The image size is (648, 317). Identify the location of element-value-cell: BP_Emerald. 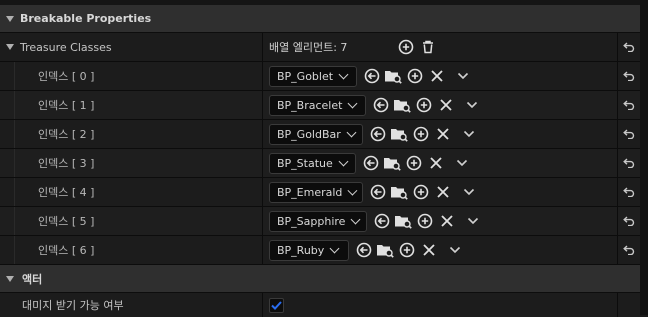
(439, 192).